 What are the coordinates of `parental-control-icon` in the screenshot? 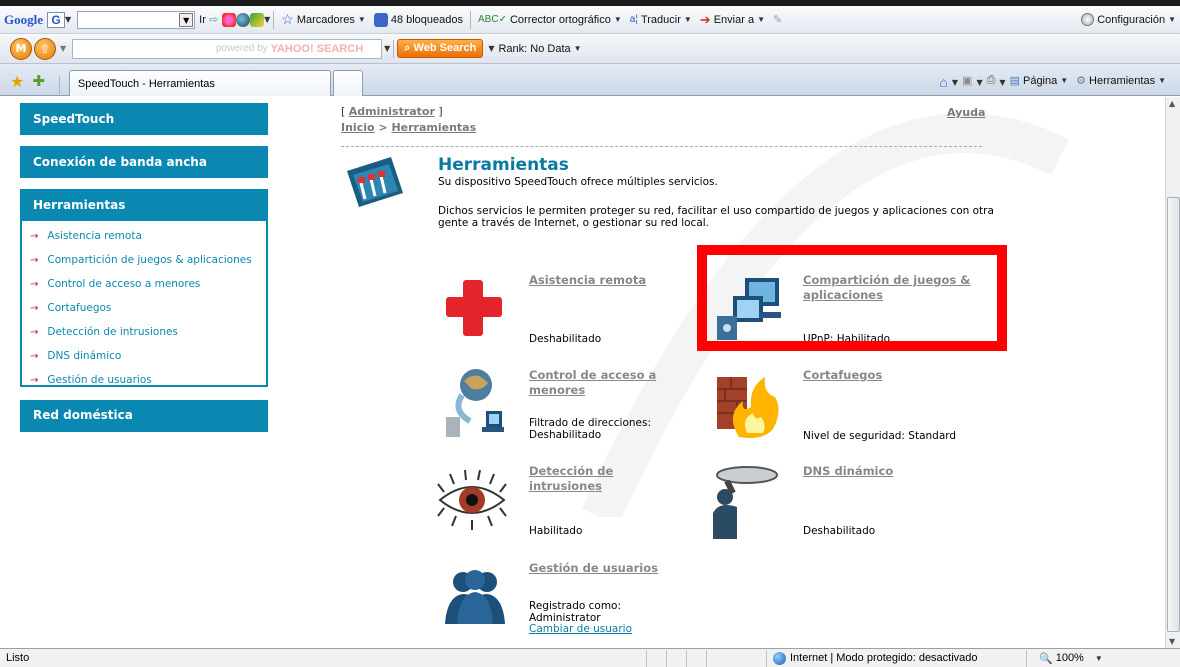 It's located at (475, 403).